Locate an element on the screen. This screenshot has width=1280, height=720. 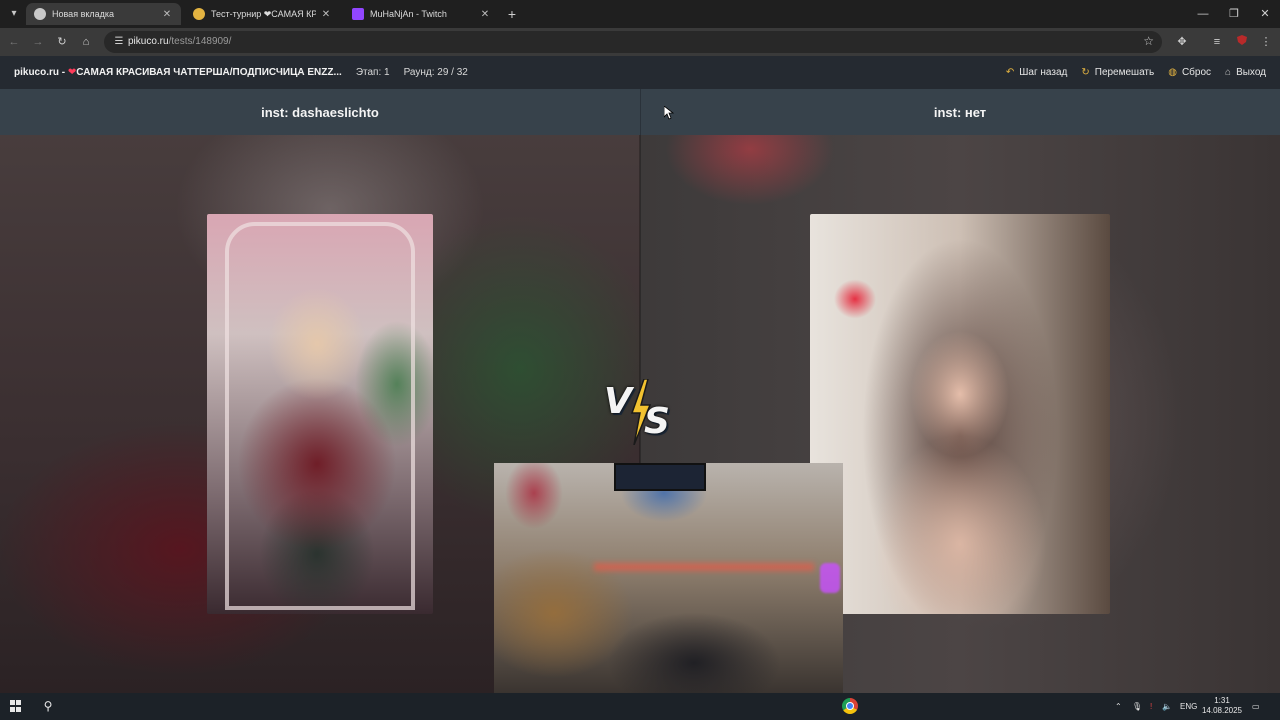
vs-letter-s: S is located at coordinates (657, 421).